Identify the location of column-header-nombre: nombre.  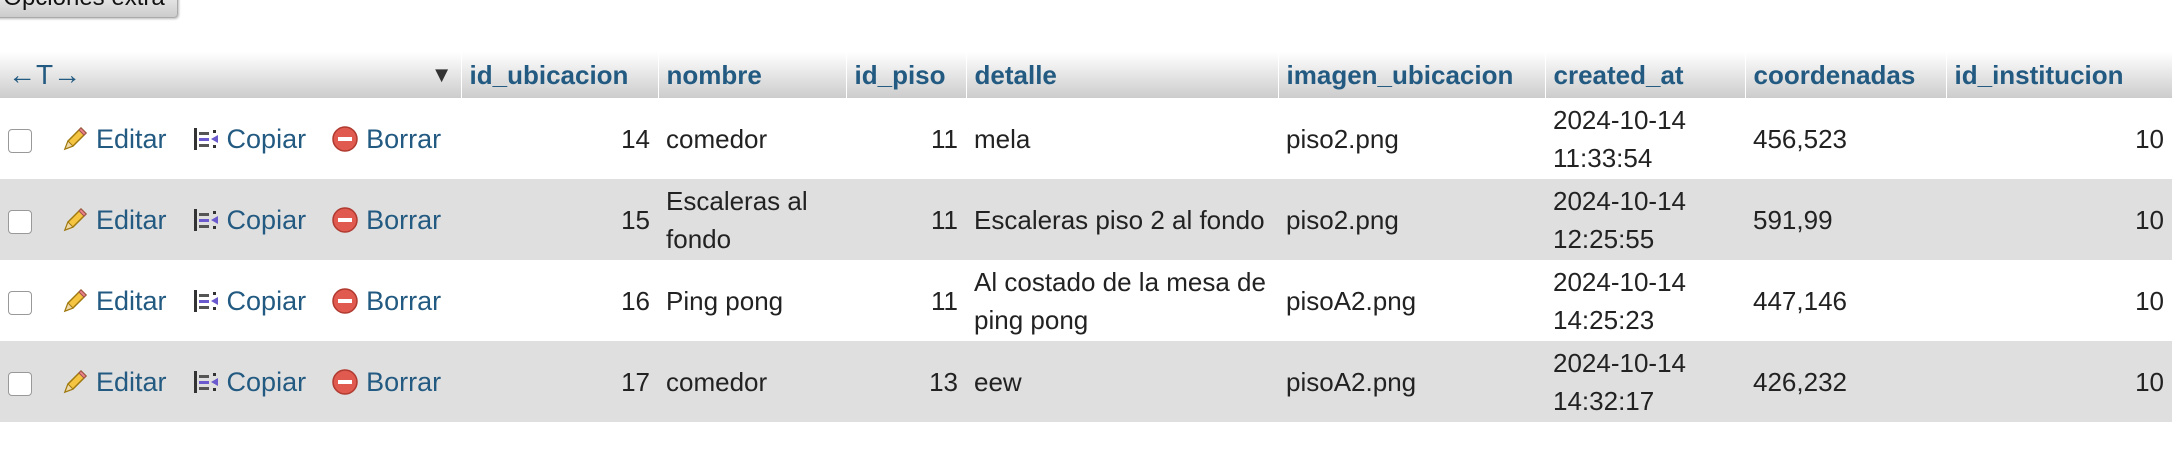
(752, 75).